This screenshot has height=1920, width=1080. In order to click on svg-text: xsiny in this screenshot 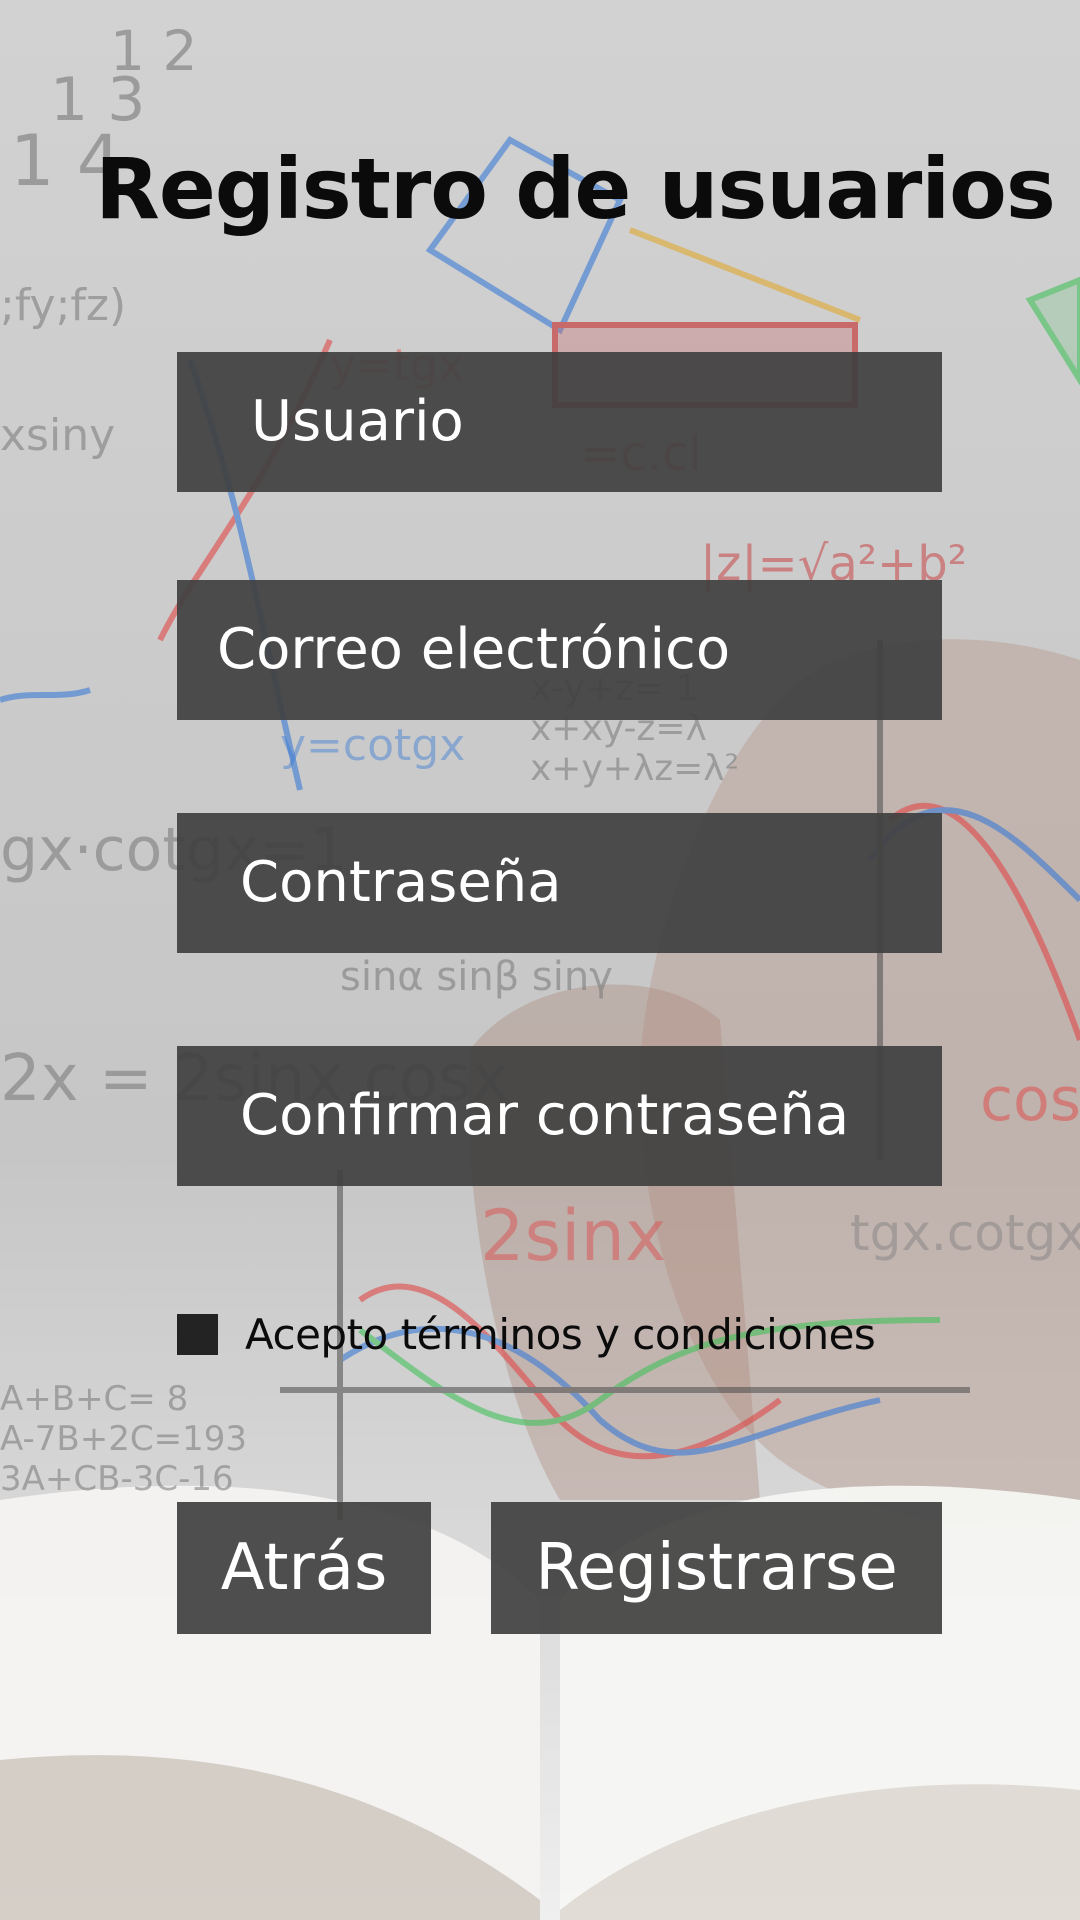, I will do `click(57, 435)`.